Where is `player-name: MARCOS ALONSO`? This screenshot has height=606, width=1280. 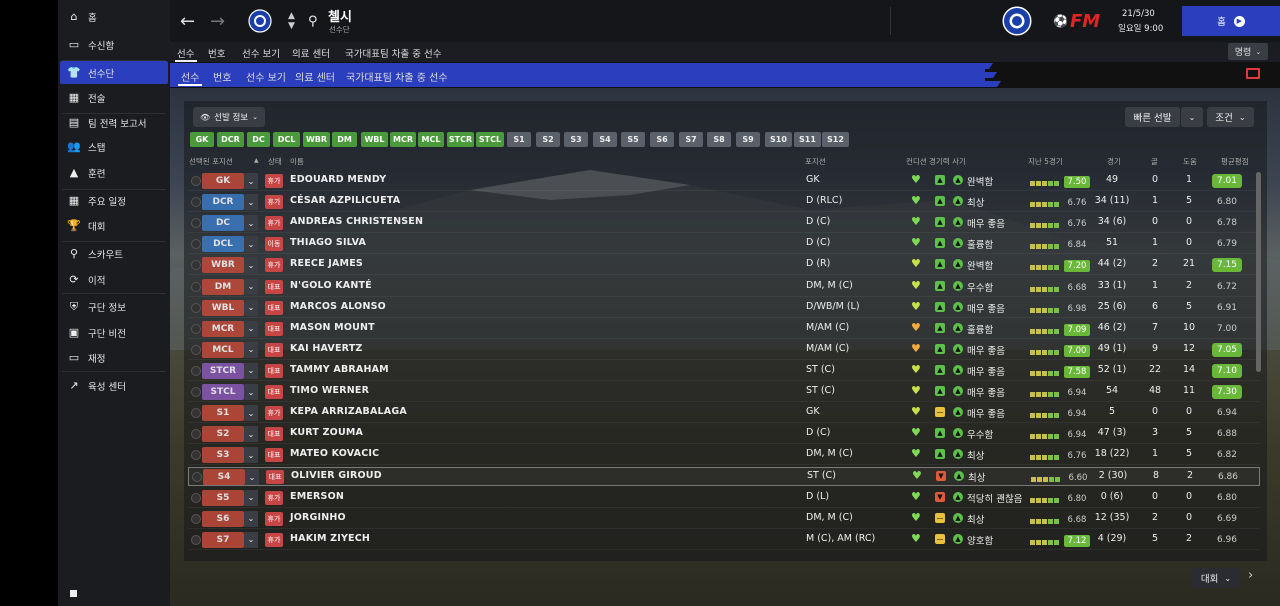 player-name: MARCOS ALONSO is located at coordinates (338, 306).